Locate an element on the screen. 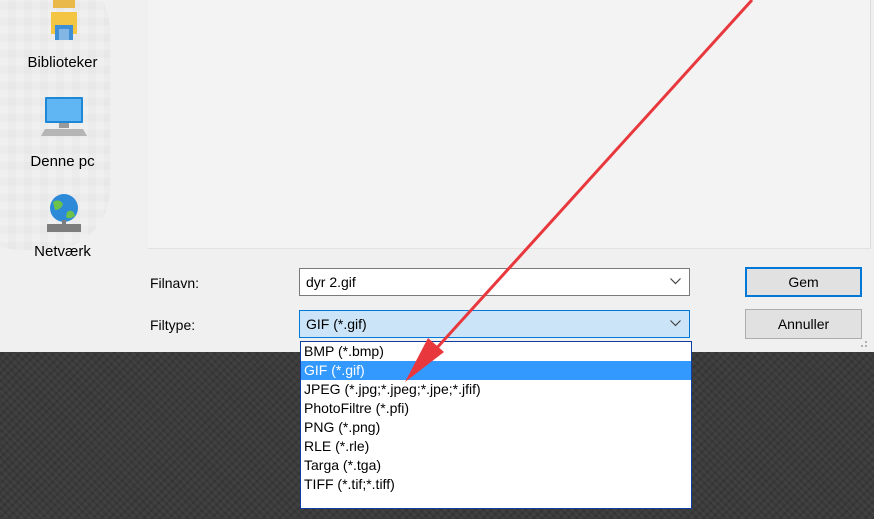  nav-item-network: Netværk is located at coordinates (62, 228).